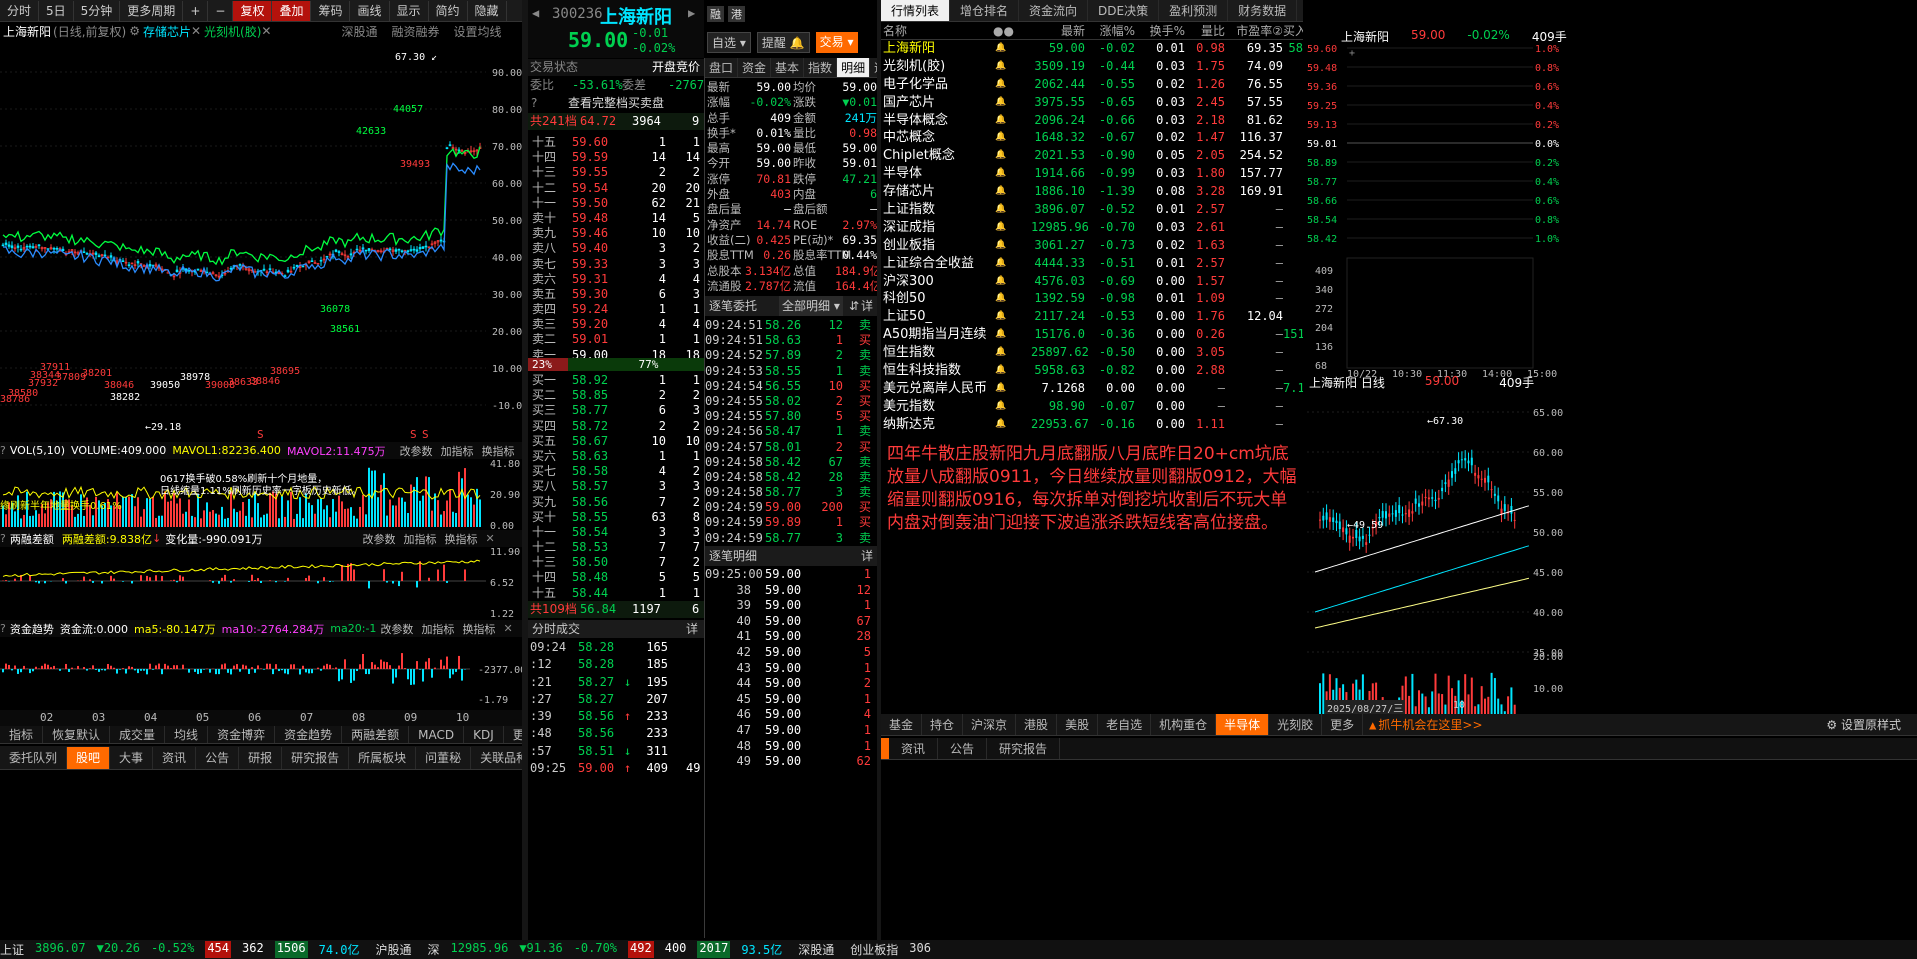 The height and width of the screenshot is (959, 1917). What do you see at coordinates (616, 410) in the screenshot?
I see `buy-level-row: 买三 58.77 6 3` at bounding box center [616, 410].